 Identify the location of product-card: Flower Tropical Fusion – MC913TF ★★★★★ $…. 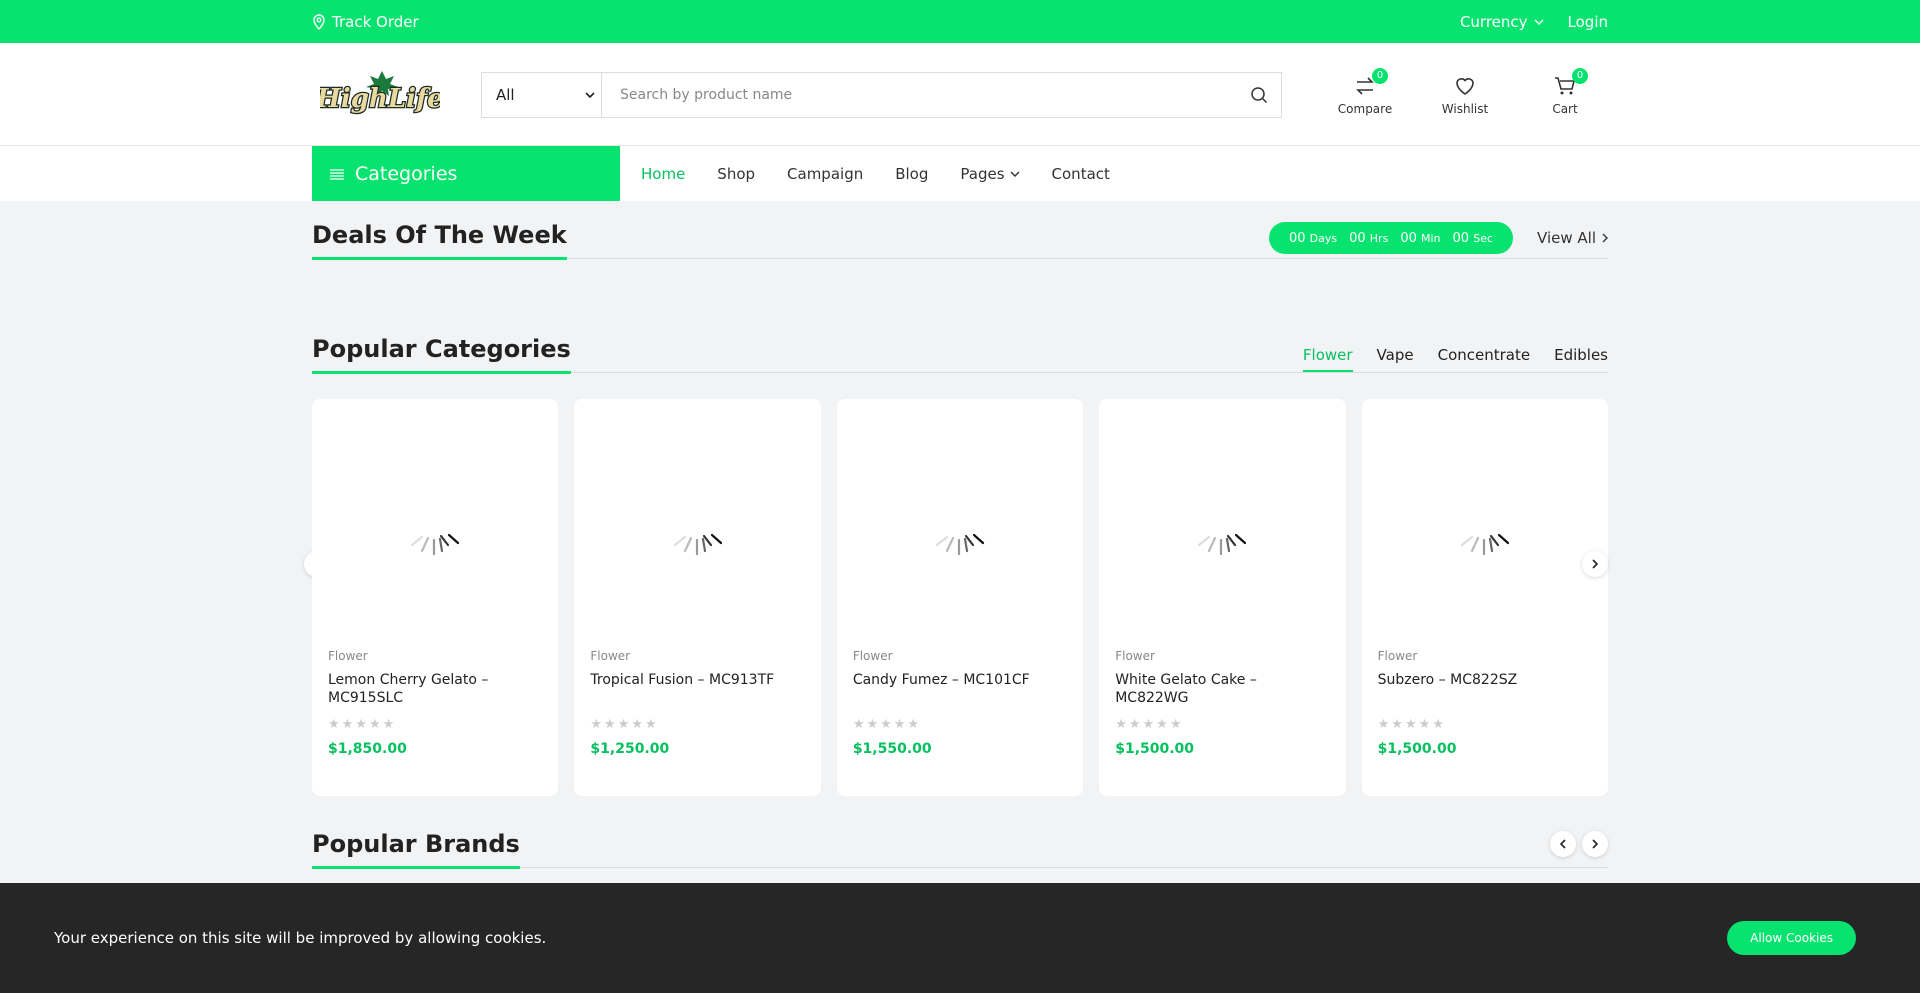
(697, 597).